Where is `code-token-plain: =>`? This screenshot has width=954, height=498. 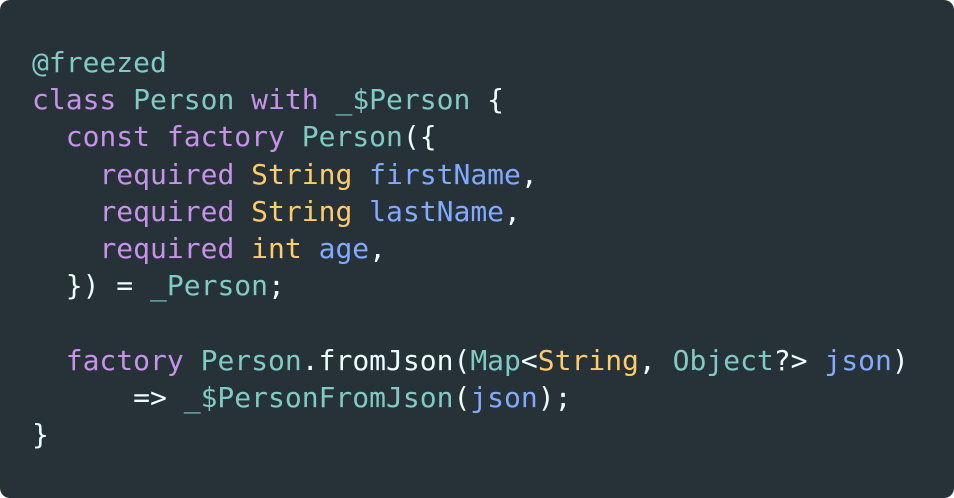
code-token-plain: => is located at coordinates (108, 397).